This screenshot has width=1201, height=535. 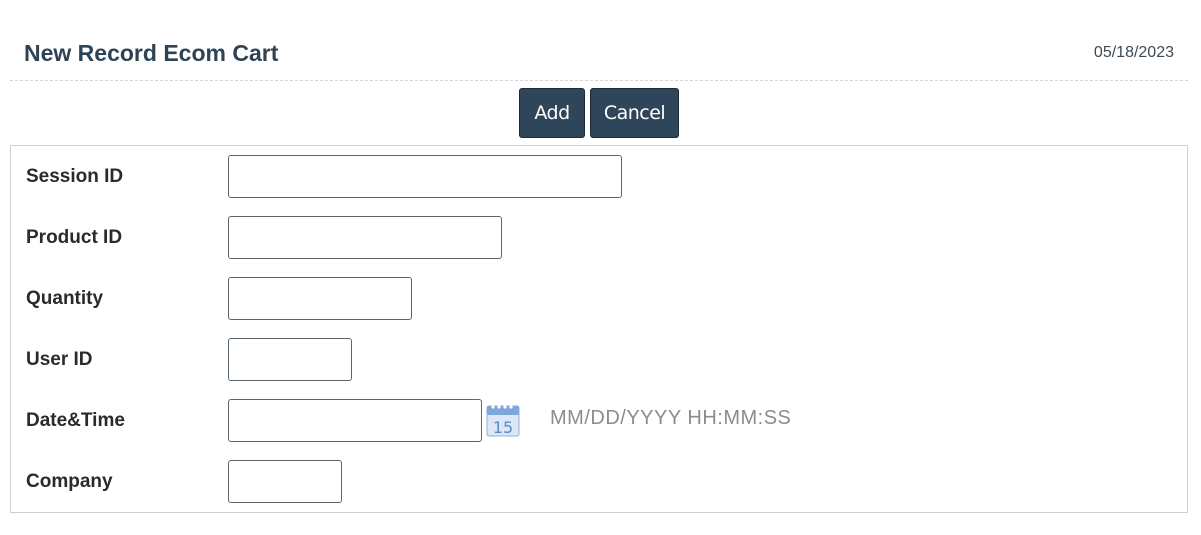 I want to click on form-row-date-time: Date&Time 15 MM/DD/YYYY HH:MM:SS, so click(x=599, y=421).